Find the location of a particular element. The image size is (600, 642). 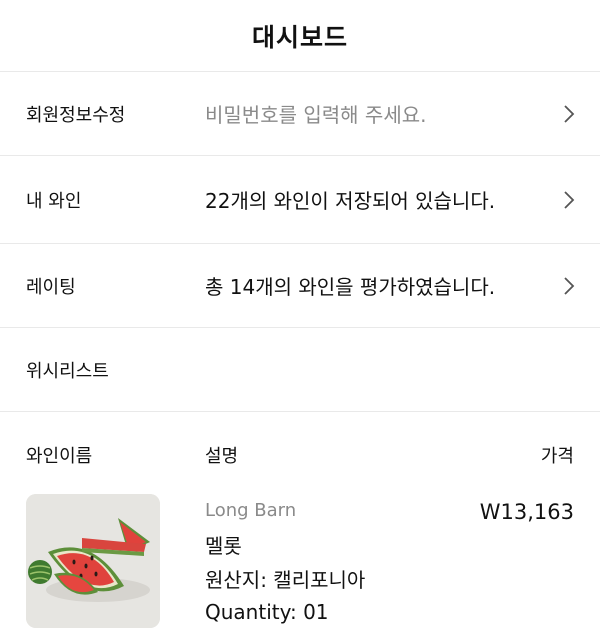

page-title: 대시보드 is located at coordinates (299, 37).